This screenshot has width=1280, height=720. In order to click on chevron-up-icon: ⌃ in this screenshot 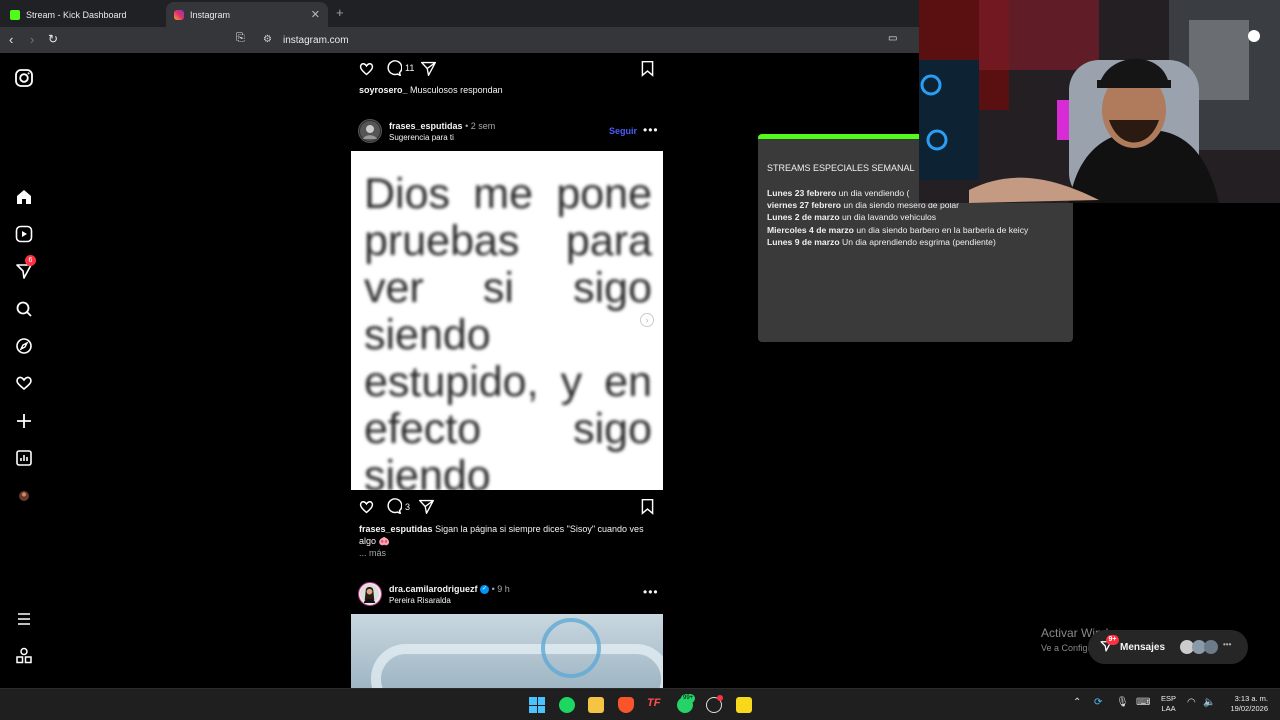, I will do `click(1077, 702)`.